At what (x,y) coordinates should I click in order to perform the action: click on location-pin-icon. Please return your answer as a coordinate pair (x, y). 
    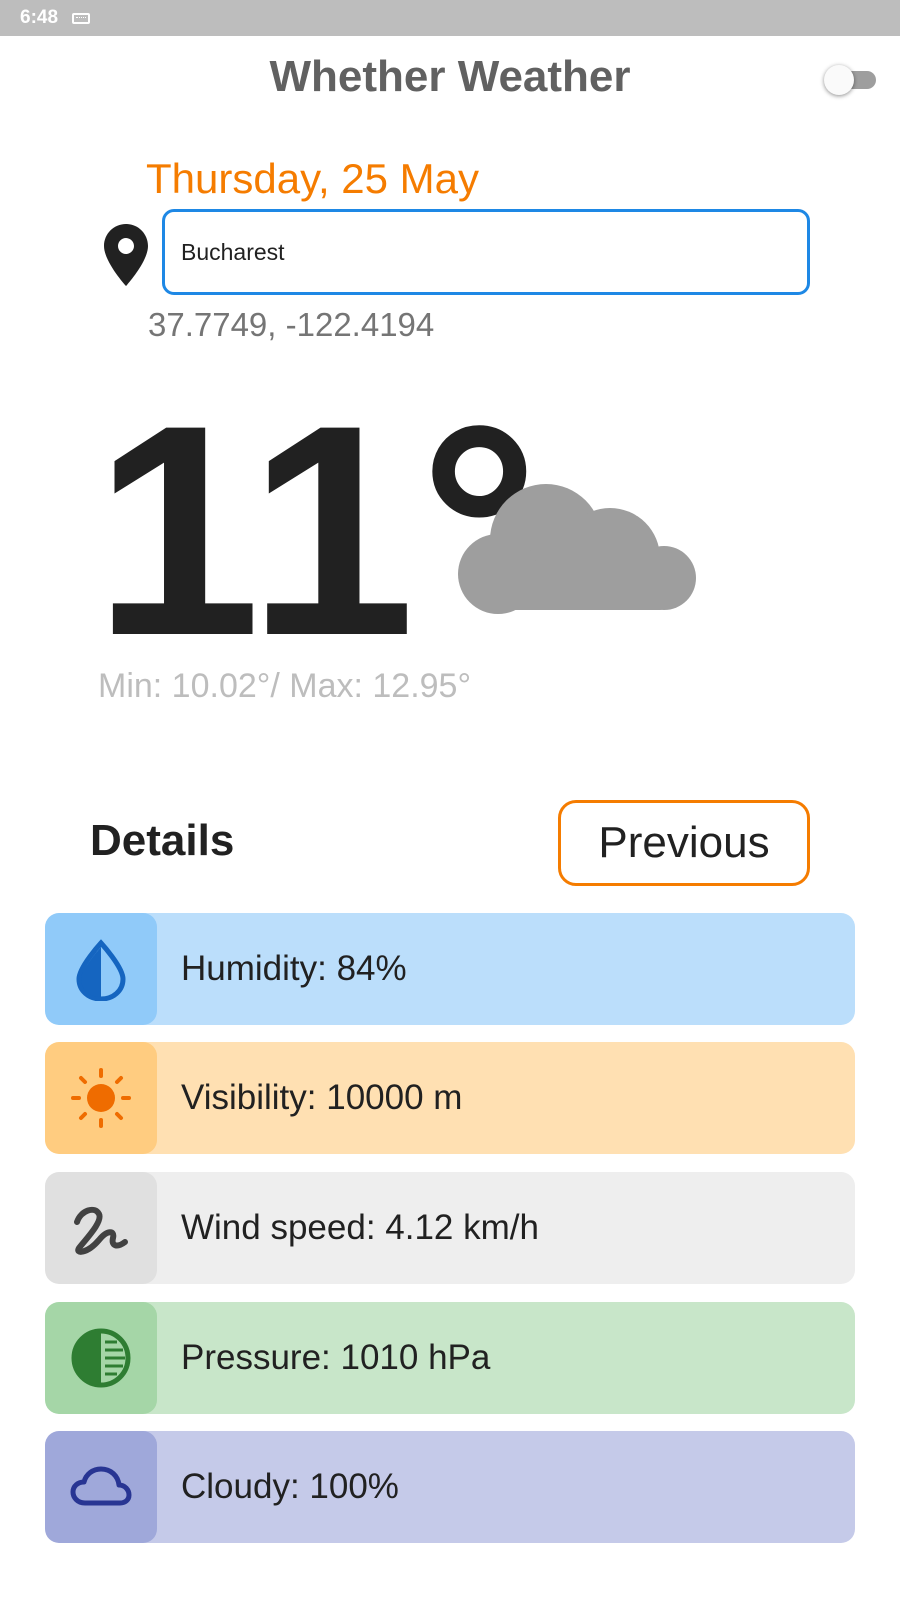
    Looking at the image, I should click on (126, 255).